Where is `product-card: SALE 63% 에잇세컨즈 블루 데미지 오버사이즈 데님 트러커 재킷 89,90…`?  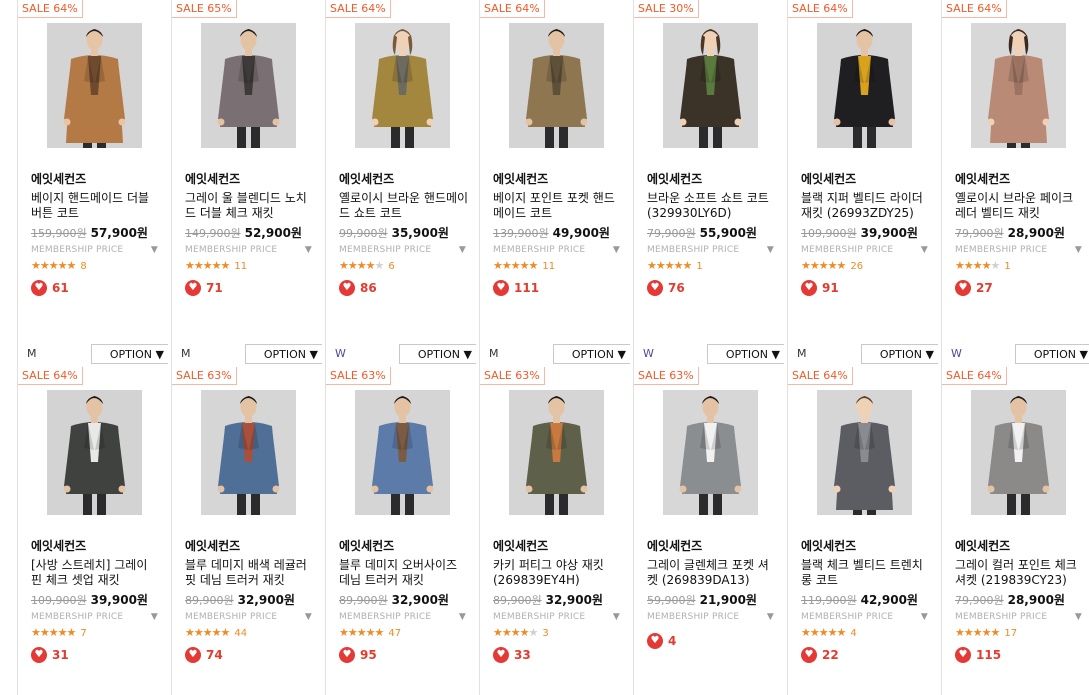
product-card: SALE 63% 에잇세컨즈 블루 데미지 오버사이즈 데님 트러커 재킷 89,90… is located at coordinates (401, 531).